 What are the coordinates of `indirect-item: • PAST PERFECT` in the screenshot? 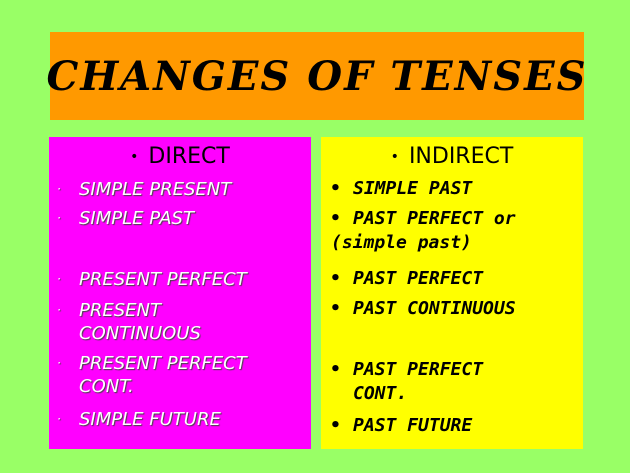 It's located at (452, 279).